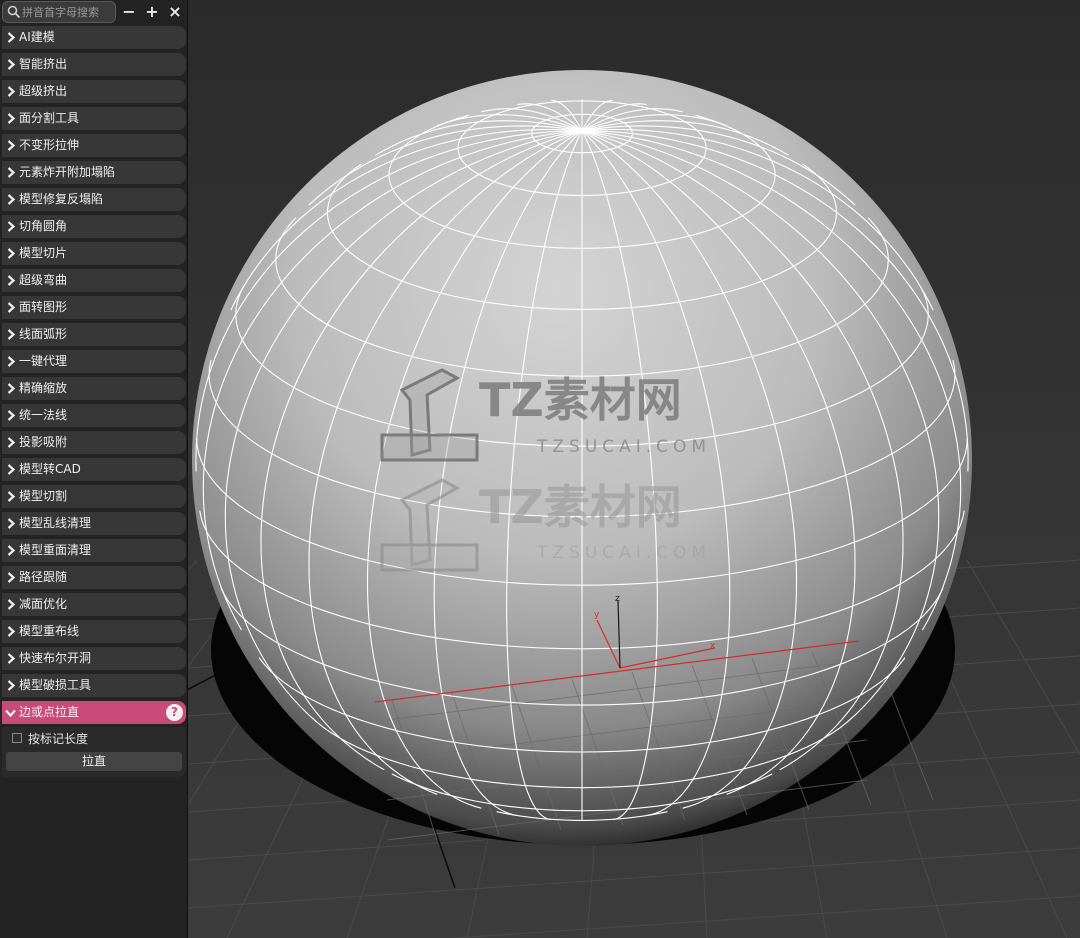 This screenshot has width=1080, height=938. I want to click on watermark-brand-secondary: TZ素材网, so click(580, 507).